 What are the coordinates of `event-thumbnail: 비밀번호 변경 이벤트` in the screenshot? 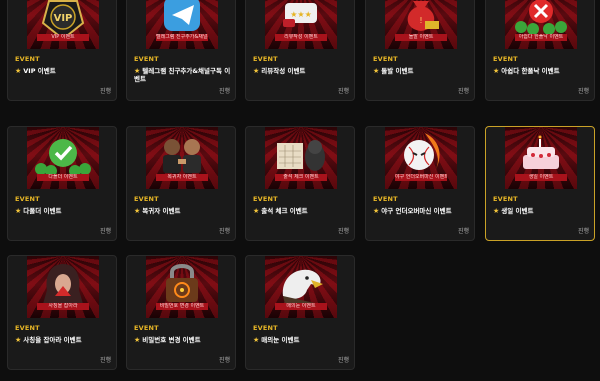 It's located at (182, 287).